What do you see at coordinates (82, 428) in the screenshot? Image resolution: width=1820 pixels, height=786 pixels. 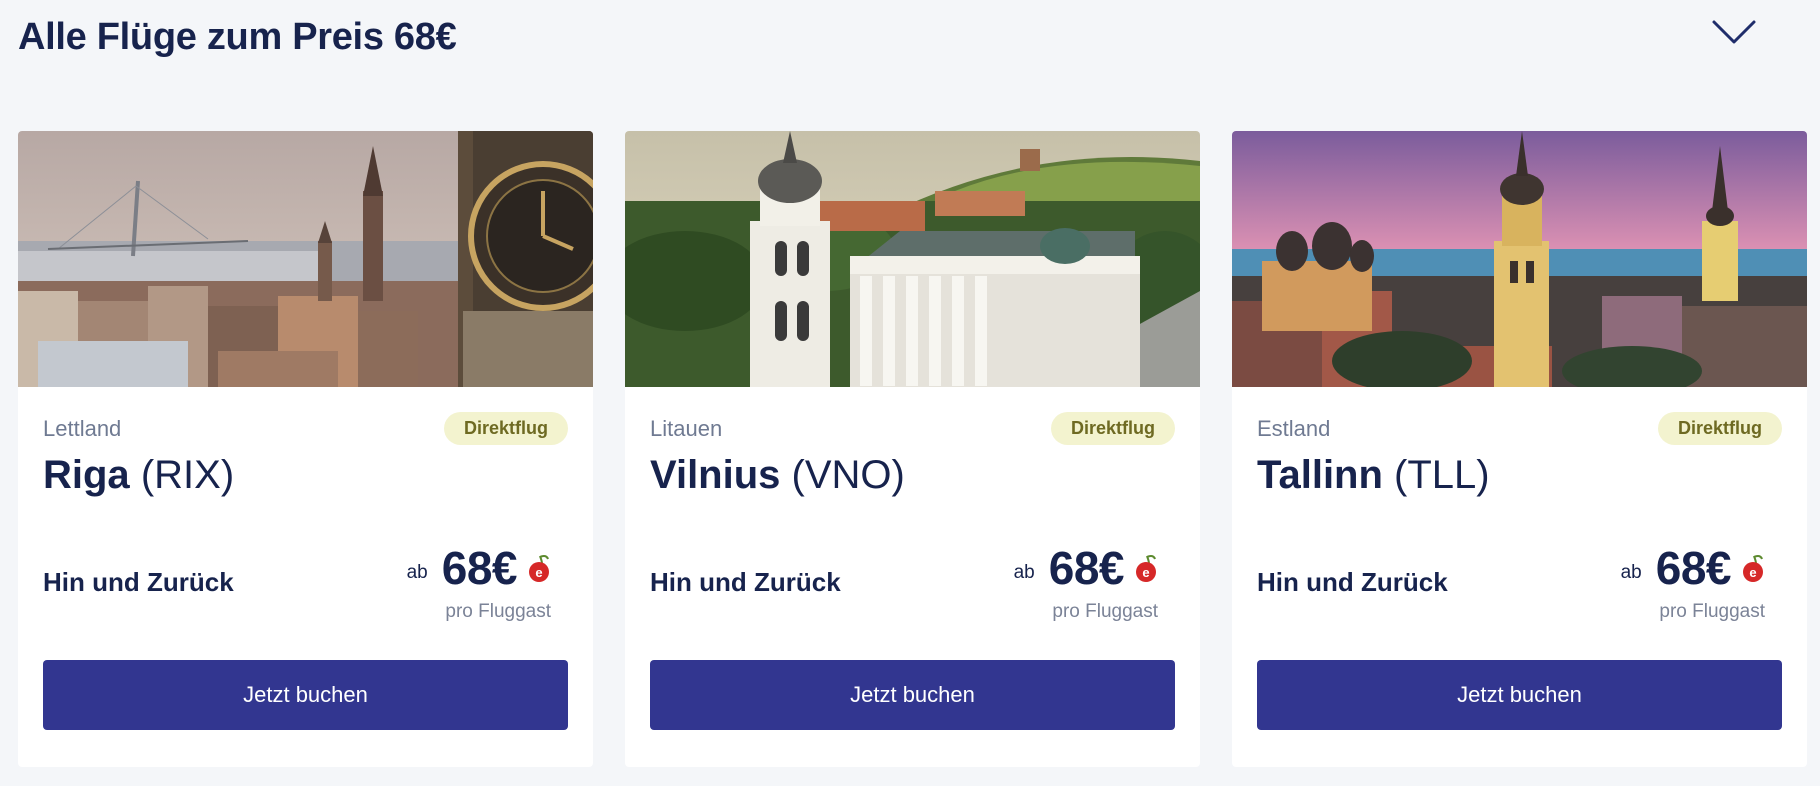 I see `country-label: Lettland` at bounding box center [82, 428].